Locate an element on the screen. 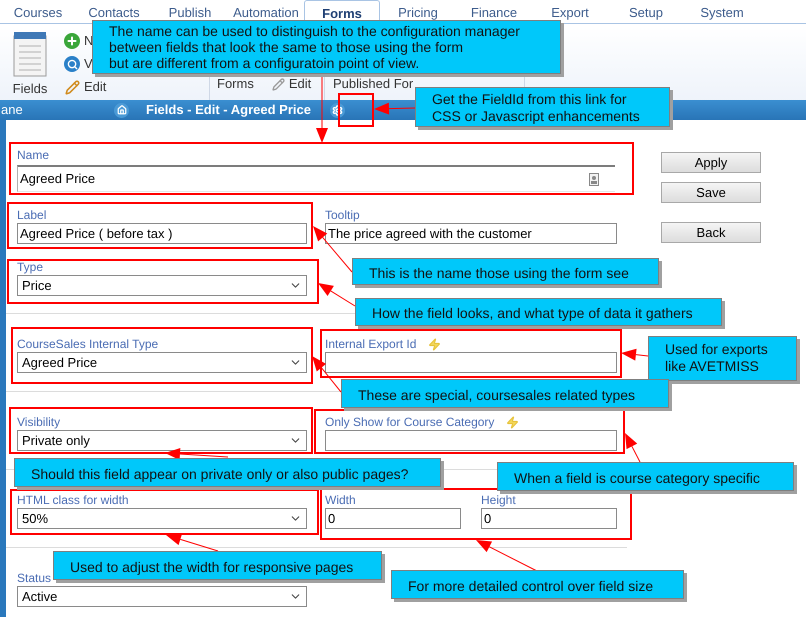 This screenshot has height=617, width=806. callout: Should this field appear on private only or also public pages? is located at coordinates (227, 472).